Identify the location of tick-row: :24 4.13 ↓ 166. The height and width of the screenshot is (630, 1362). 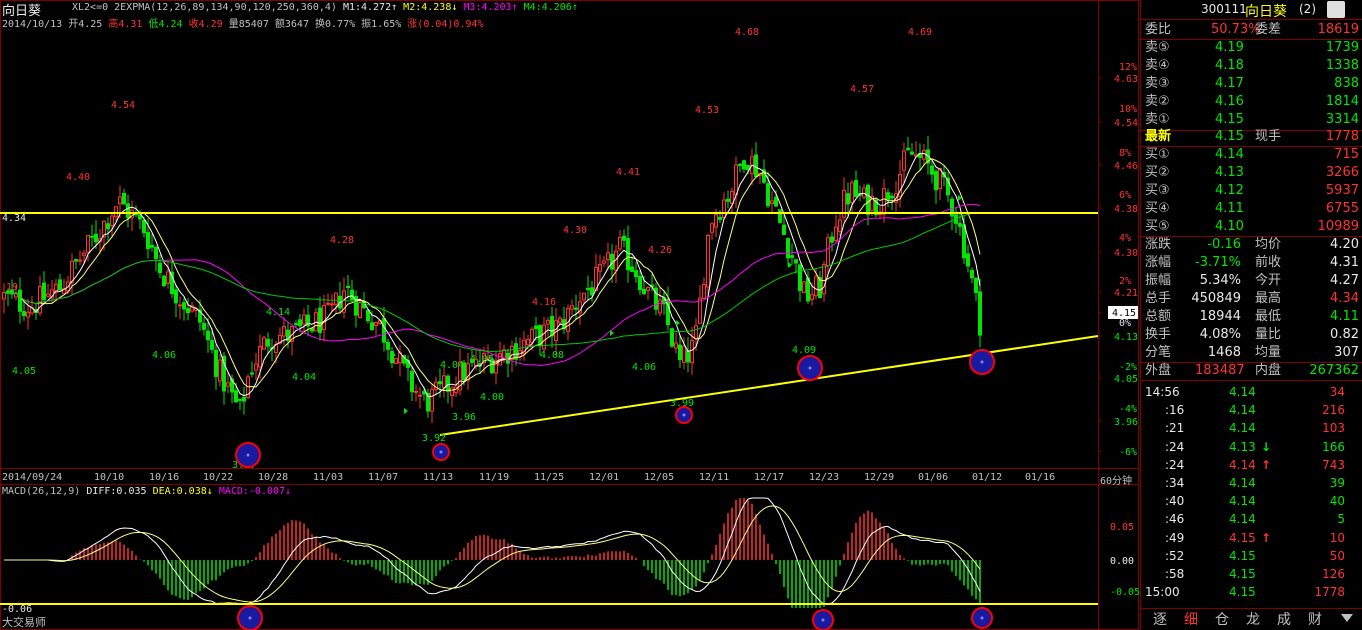
(1251, 447).